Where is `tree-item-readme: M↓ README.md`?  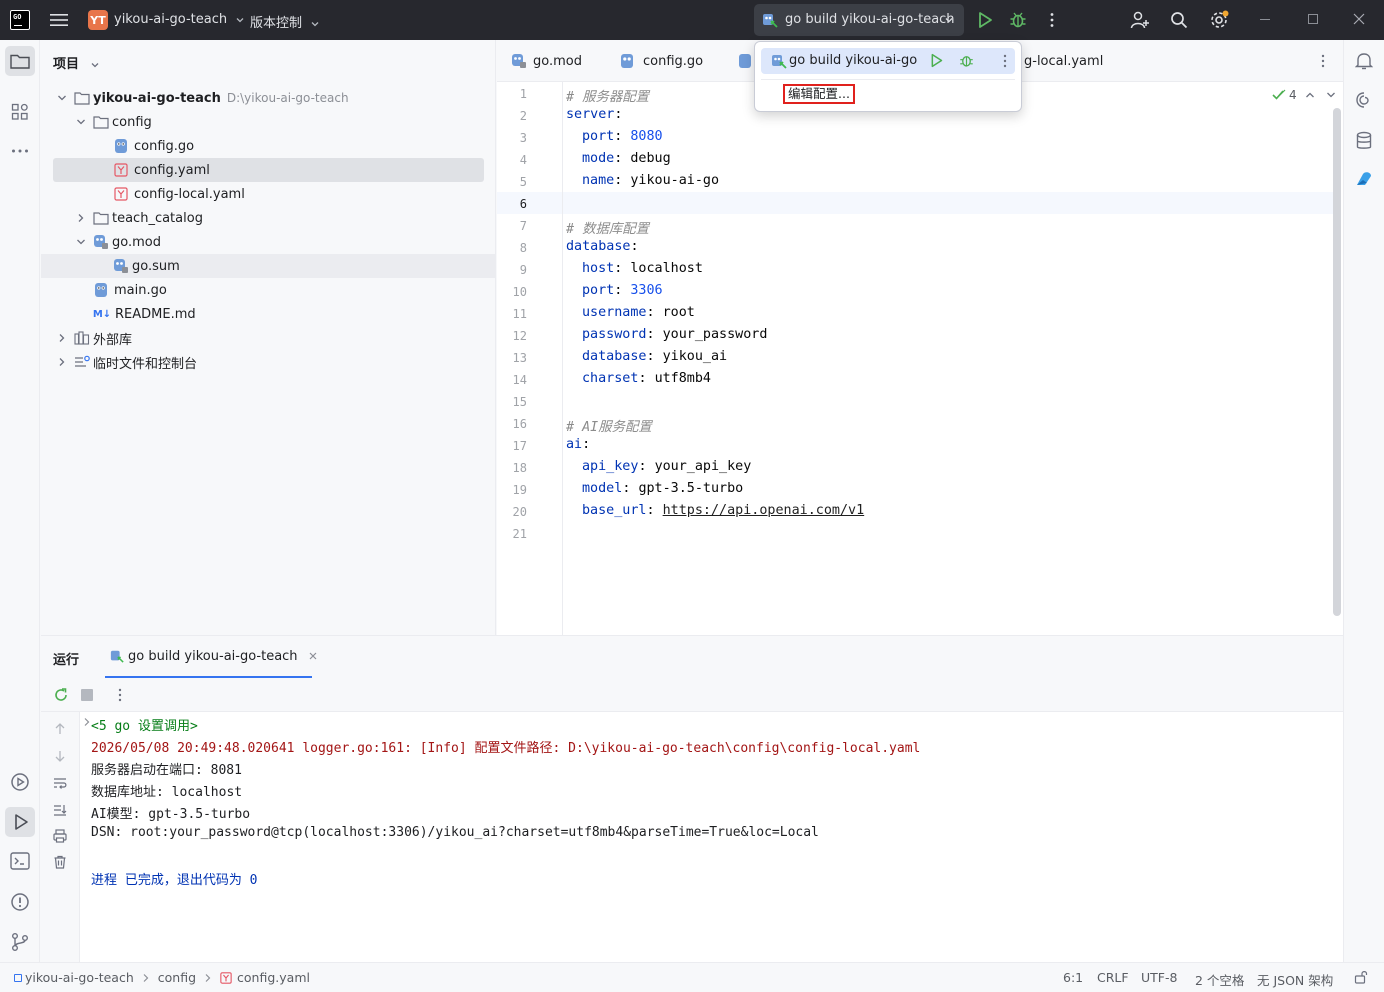 tree-item-readme: M↓ README.md is located at coordinates (268, 314).